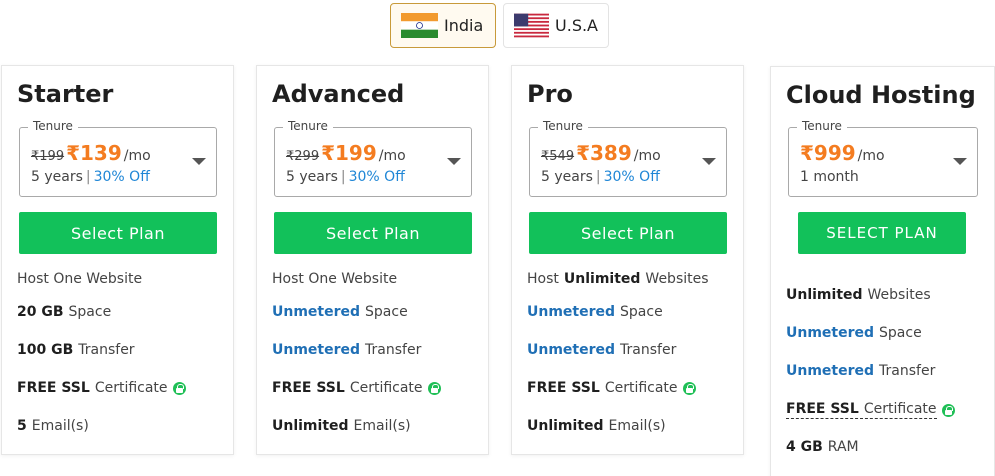 This screenshot has height=476, width=995. What do you see at coordinates (464, 25) in the screenshot?
I see `country-label: India` at bounding box center [464, 25].